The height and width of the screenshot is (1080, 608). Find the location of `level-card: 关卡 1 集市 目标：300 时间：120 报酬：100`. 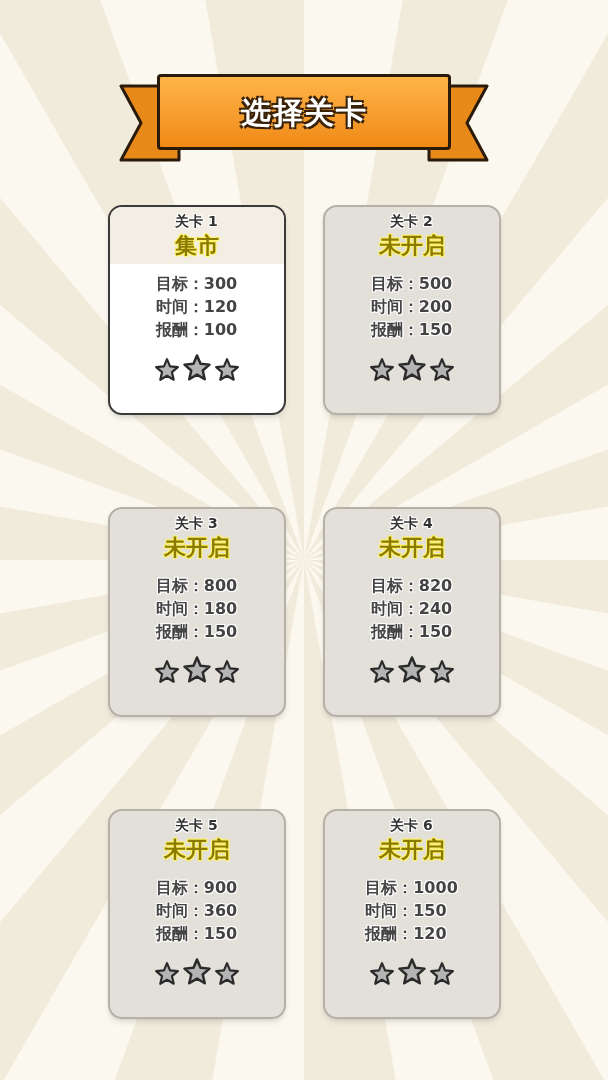

level-card: 关卡 1 集市 目标：300 时间：120 报酬：100 is located at coordinates (196, 310).